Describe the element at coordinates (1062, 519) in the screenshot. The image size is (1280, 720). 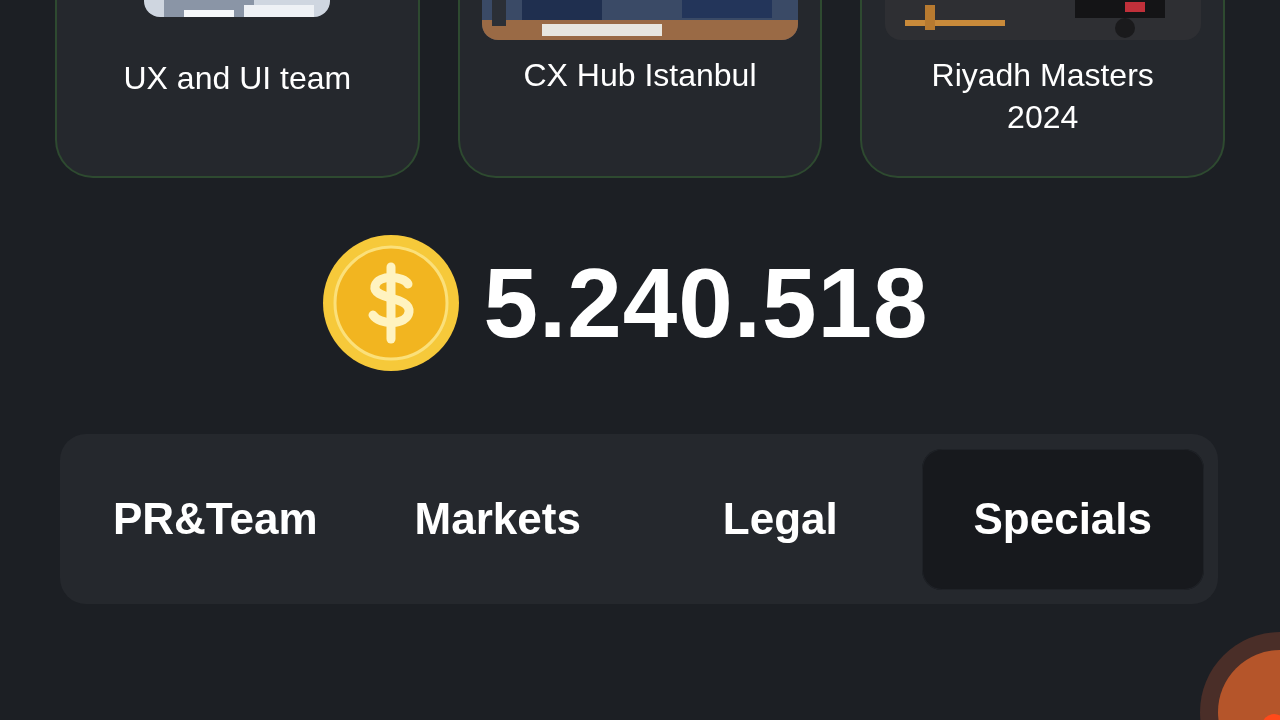
I see `tab: Specials` at that location.